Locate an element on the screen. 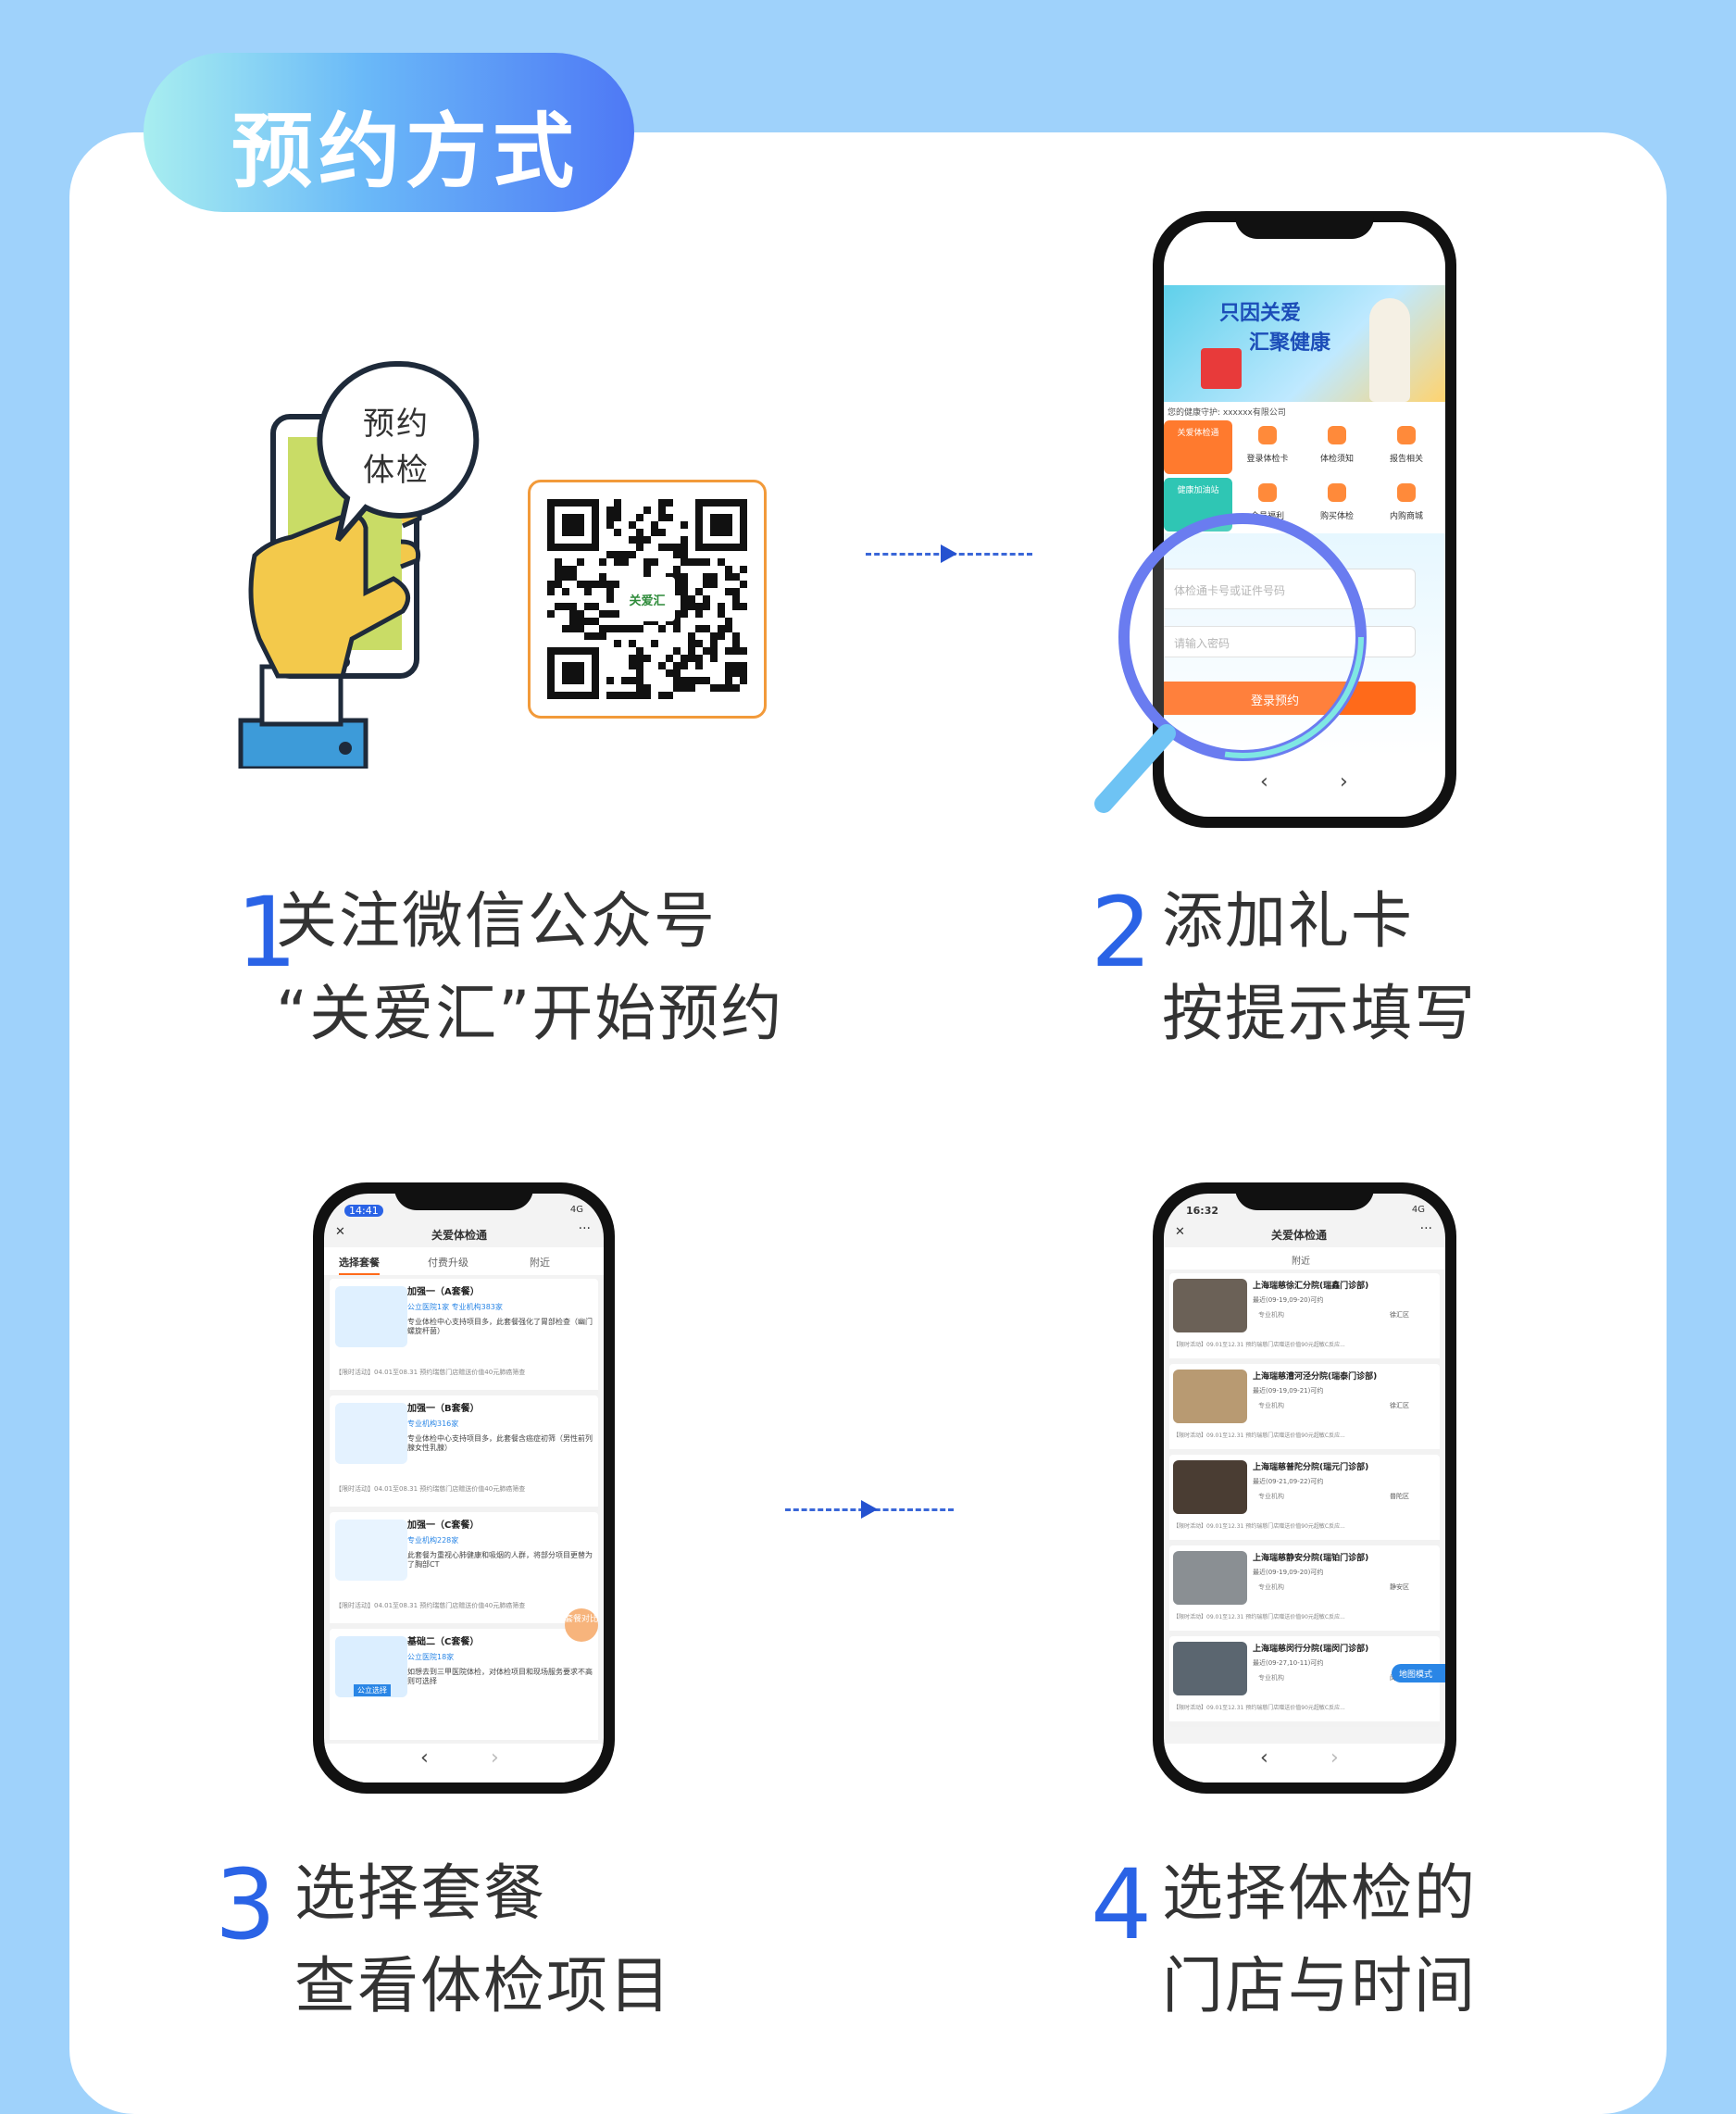 This screenshot has height=2114, width=1736. status-time: 14:41 is located at coordinates (363, 1211).